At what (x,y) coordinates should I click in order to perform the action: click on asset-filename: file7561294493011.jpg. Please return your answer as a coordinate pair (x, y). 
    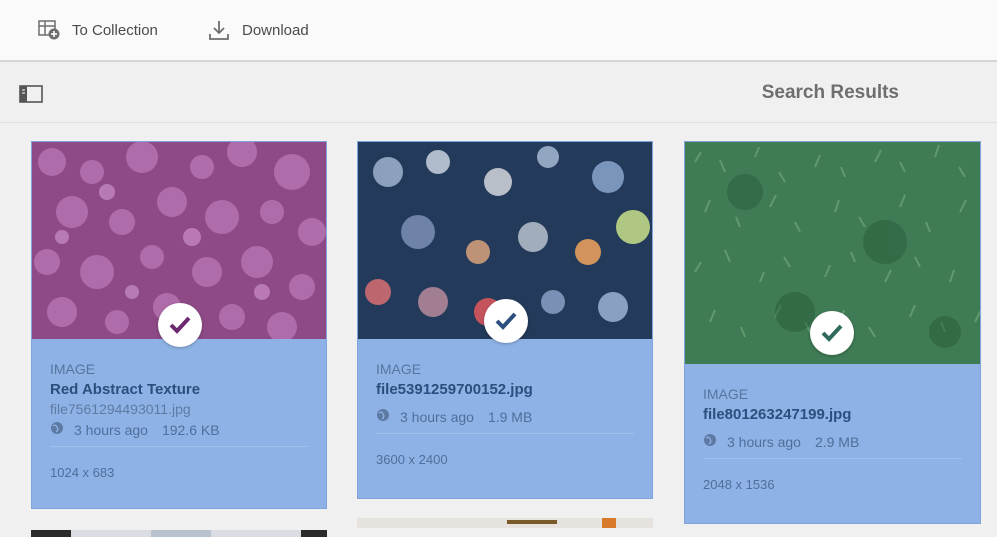
    Looking at the image, I should click on (120, 409).